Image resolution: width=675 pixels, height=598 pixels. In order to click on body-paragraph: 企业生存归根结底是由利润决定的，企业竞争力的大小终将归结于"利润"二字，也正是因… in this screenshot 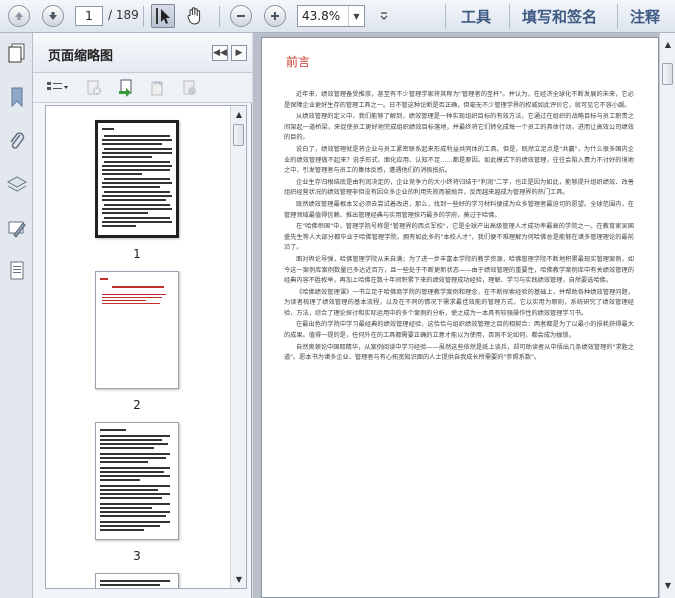, I will do `click(459, 187)`.